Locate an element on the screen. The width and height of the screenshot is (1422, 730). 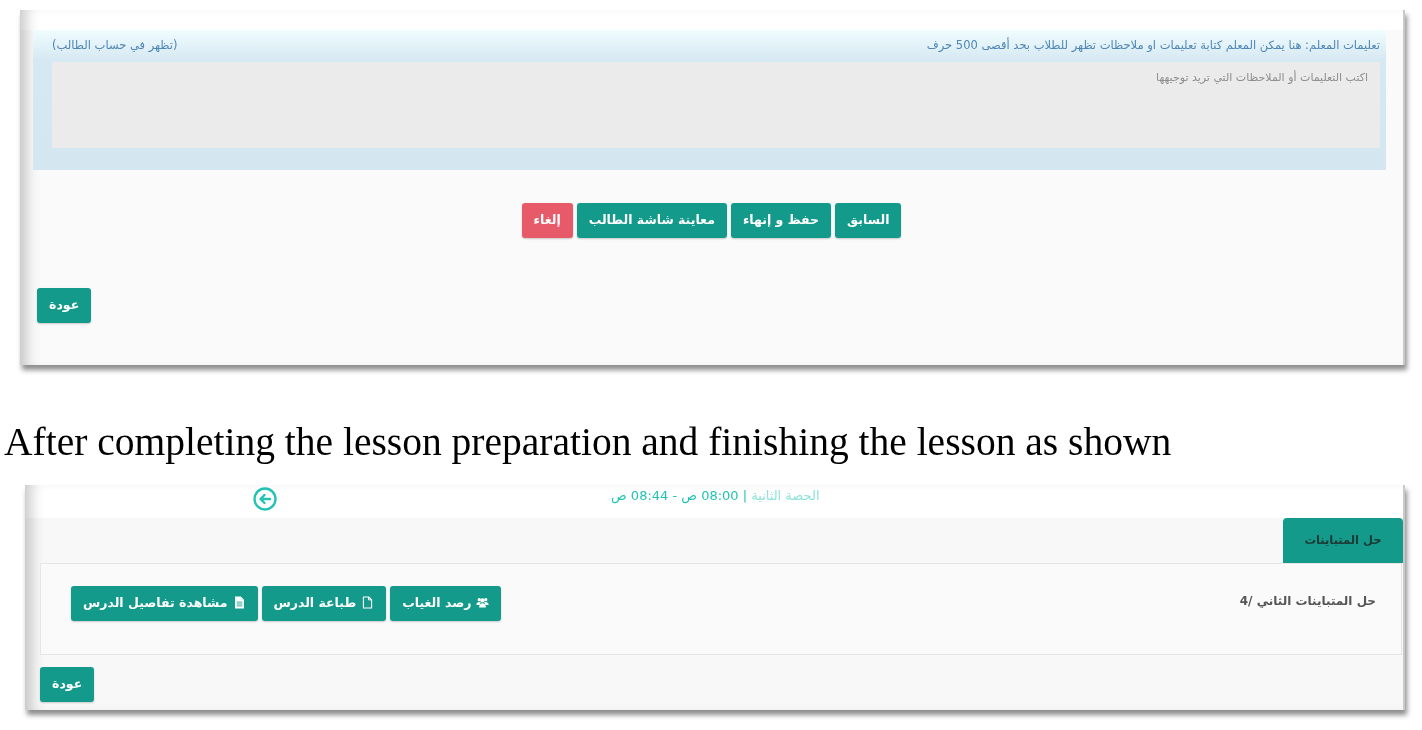
document-icon is located at coordinates (239, 603).